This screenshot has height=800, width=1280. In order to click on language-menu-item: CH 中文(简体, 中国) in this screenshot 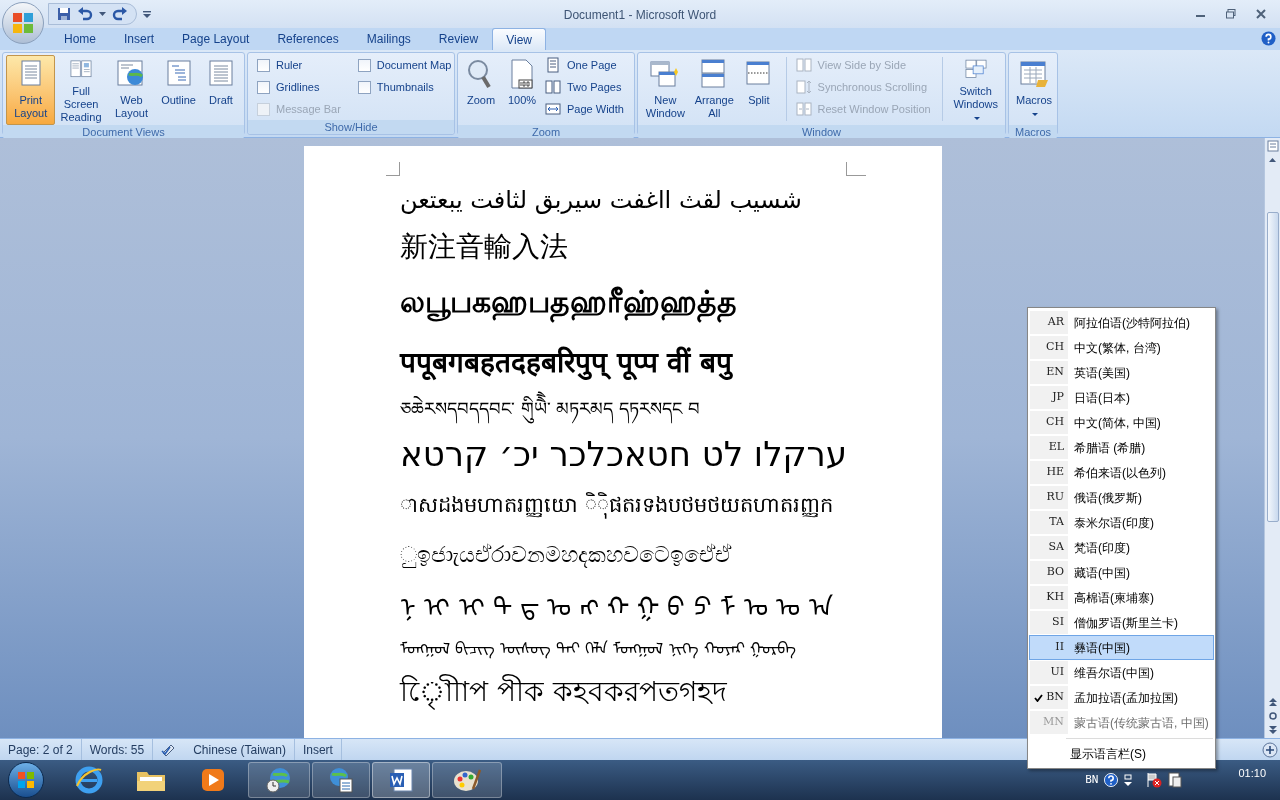, I will do `click(1121, 422)`.